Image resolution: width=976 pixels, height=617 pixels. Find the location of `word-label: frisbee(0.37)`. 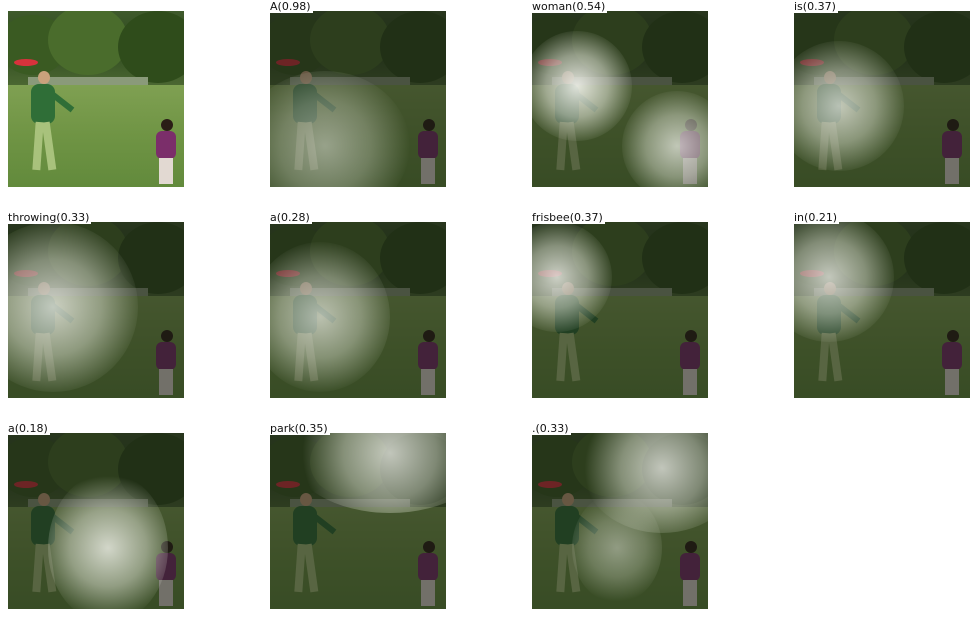

word-label: frisbee(0.37) is located at coordinates (568, 217).